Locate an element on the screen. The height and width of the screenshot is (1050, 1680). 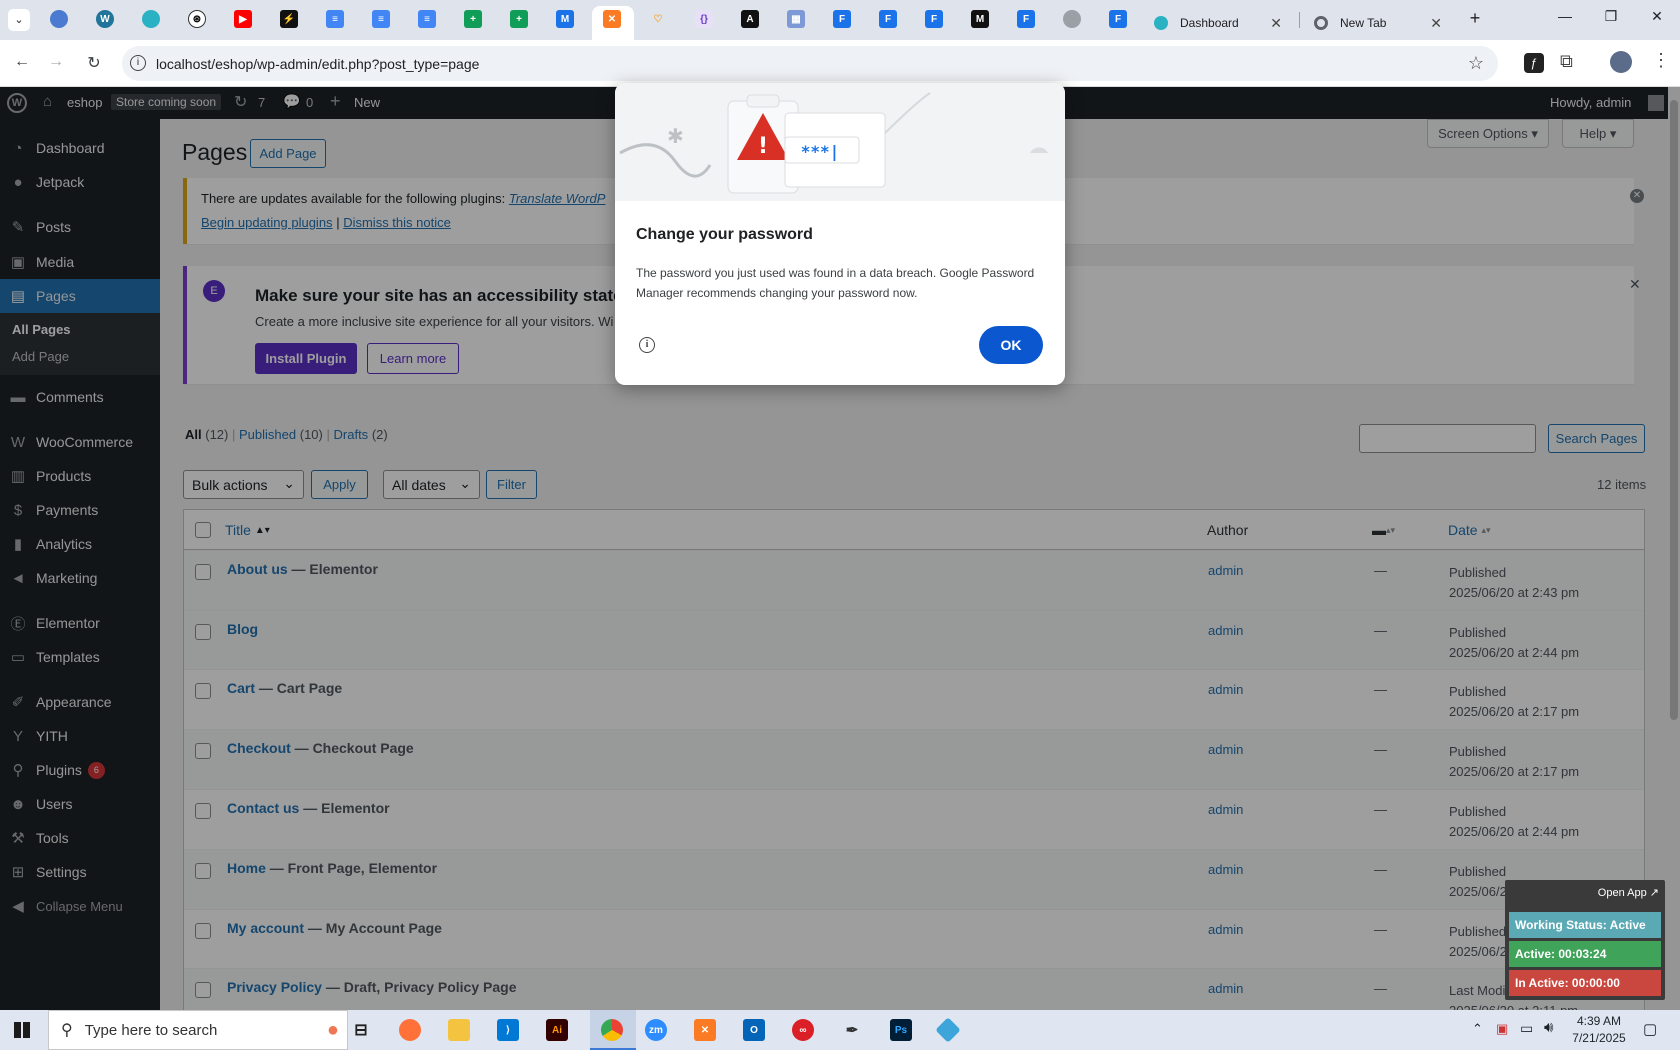
extensions-puzzle-icon: ⧉ is located at coordinates (1566, 61).